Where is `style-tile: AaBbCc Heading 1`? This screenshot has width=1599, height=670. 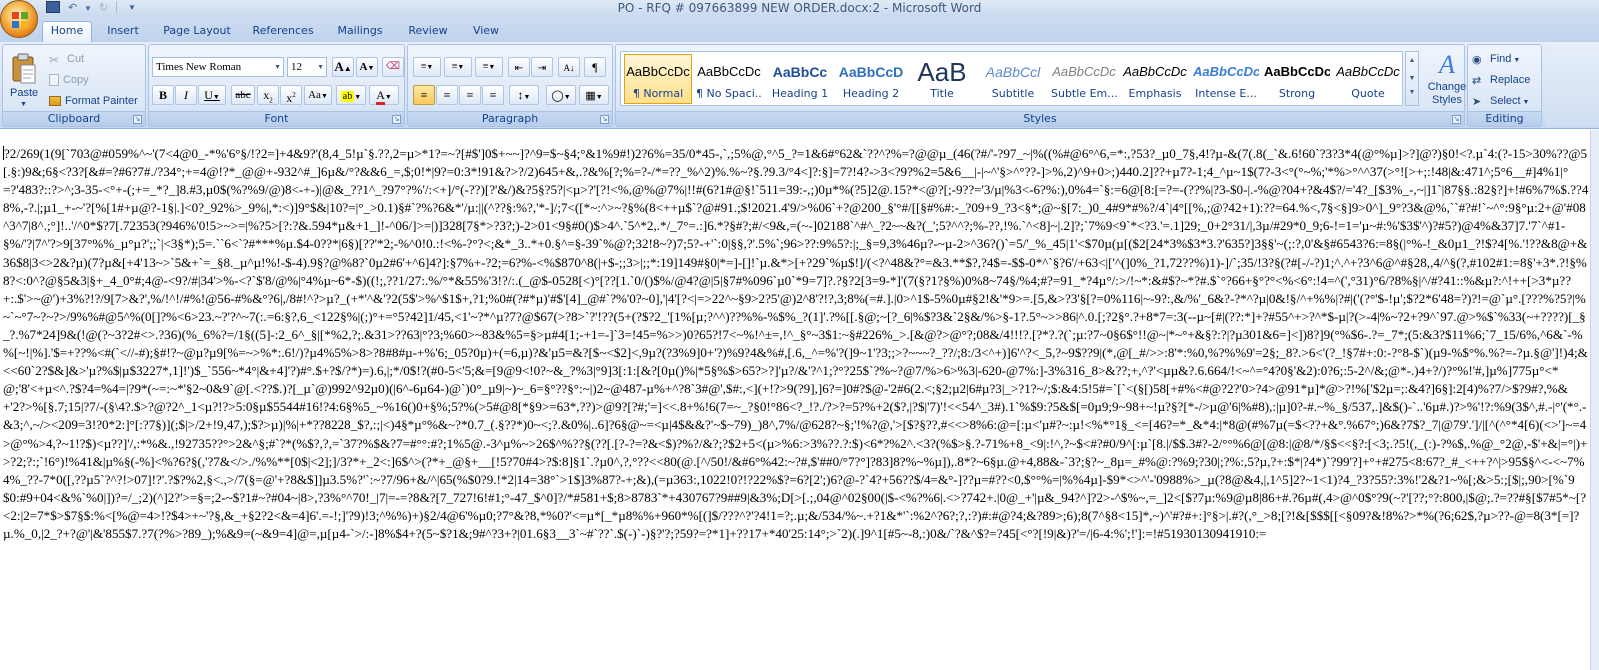
style-tile: AaBbCc Heading 1 is located at coordinates (800, 79).